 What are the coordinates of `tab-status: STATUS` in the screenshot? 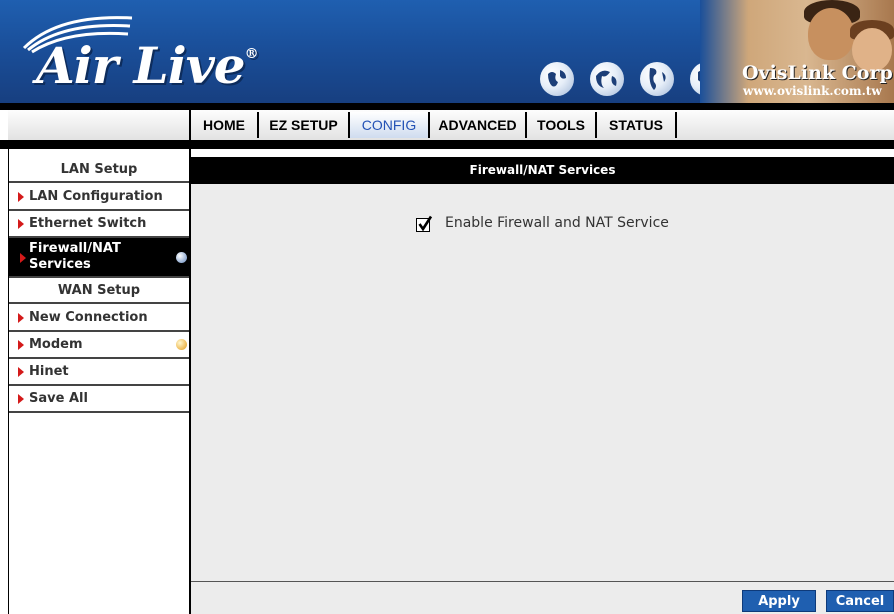 It's located at (637, 125).